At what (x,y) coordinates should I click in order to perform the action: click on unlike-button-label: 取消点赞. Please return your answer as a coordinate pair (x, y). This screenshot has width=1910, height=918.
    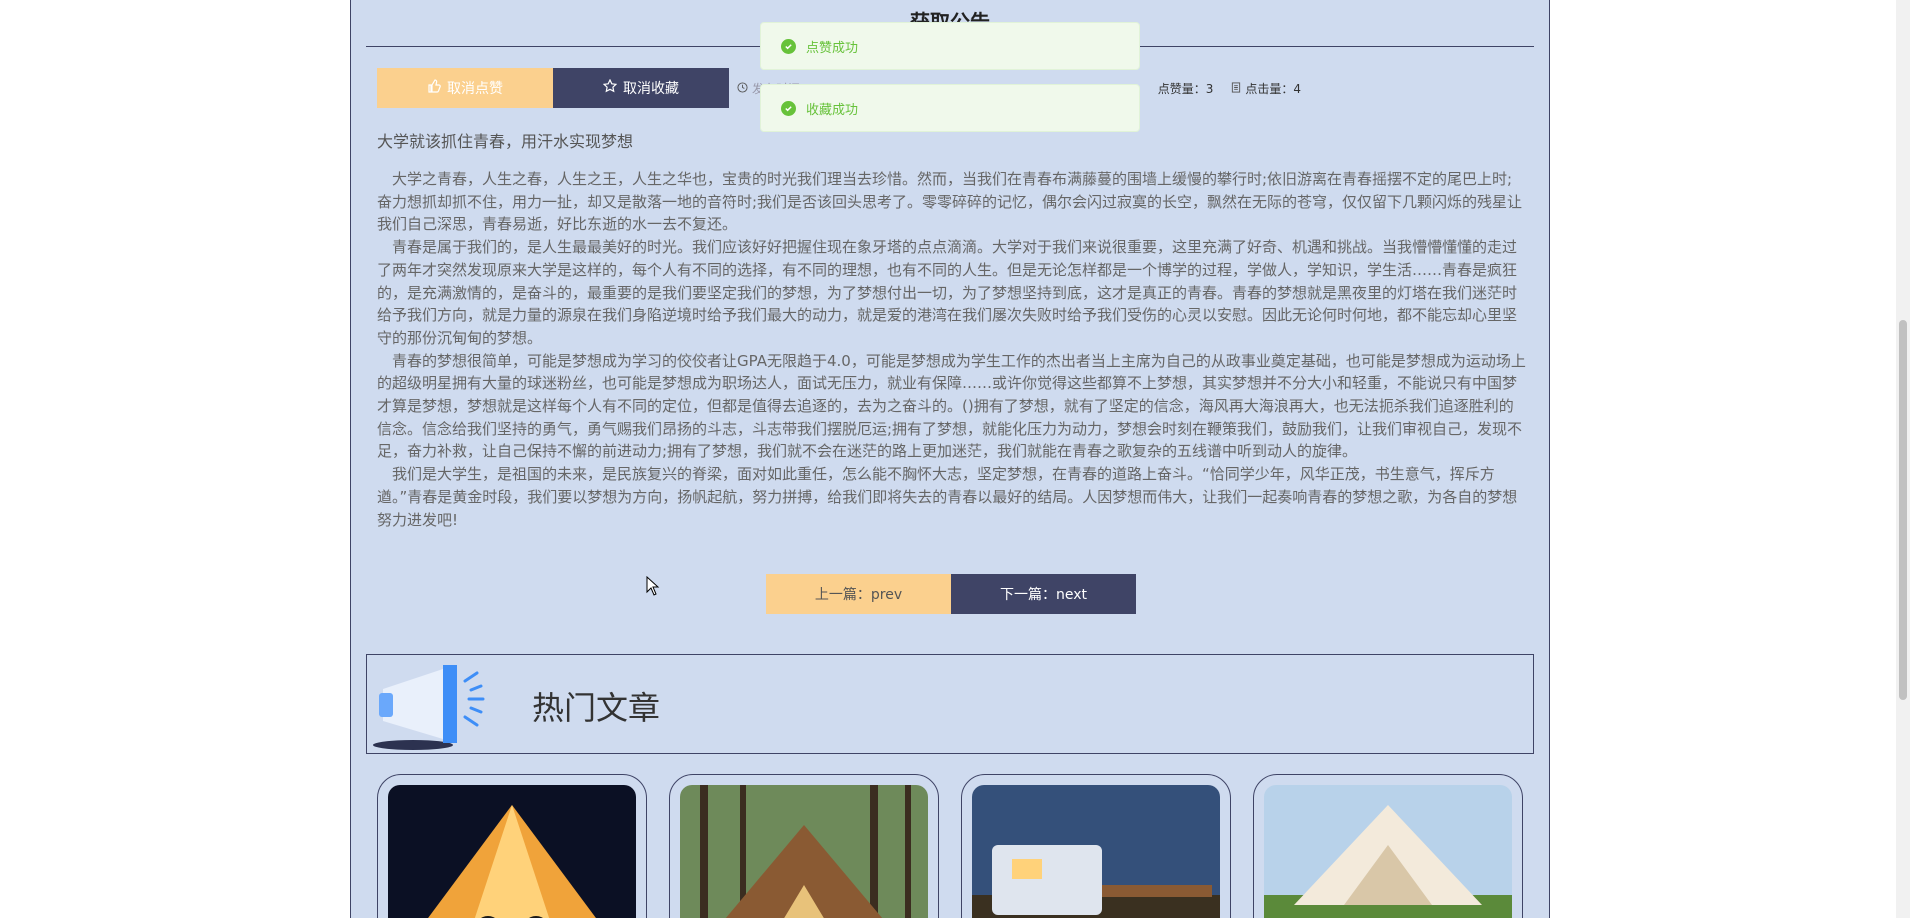
    Looking at the image, I should click on (475, 89).